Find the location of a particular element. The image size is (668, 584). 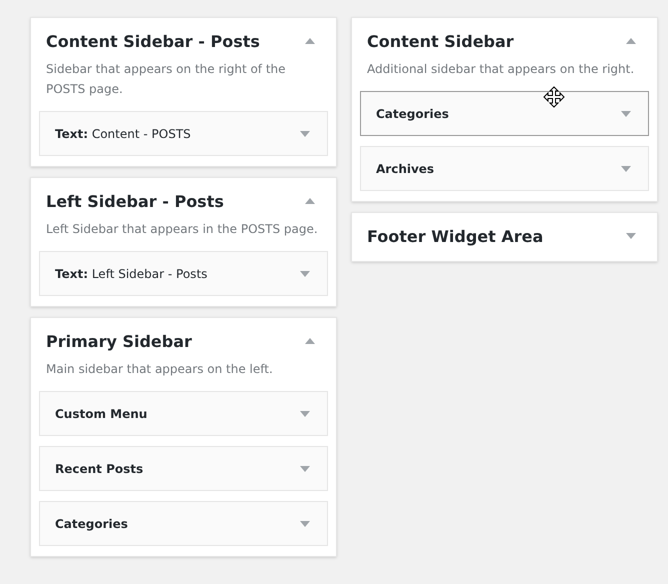

widget-item: Text: Content - POSTS is located at coordinates (183, 133).